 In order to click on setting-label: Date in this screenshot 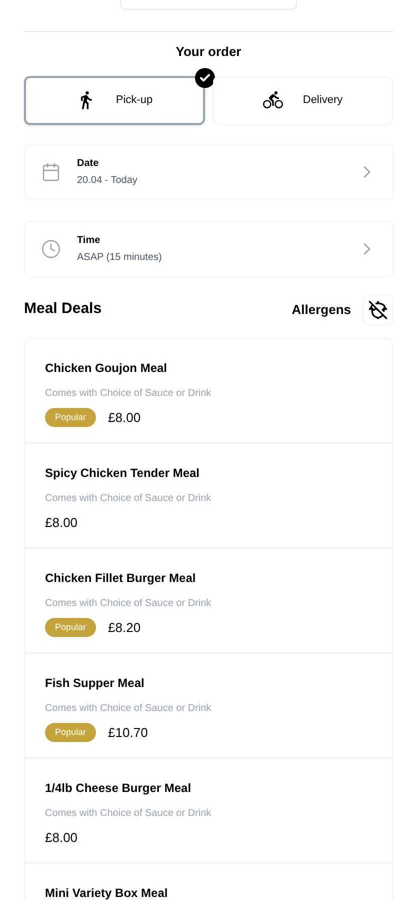, I will do `click(88, 163)`.